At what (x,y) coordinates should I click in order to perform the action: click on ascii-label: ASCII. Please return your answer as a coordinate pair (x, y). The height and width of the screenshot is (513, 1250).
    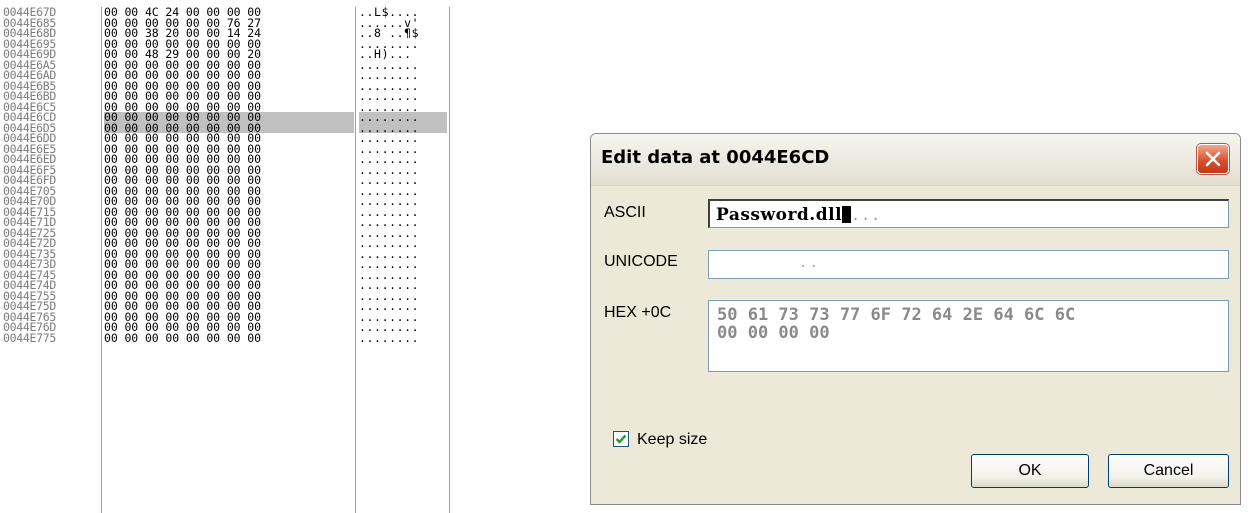
    Looking at the image, I should click on (625, 212).